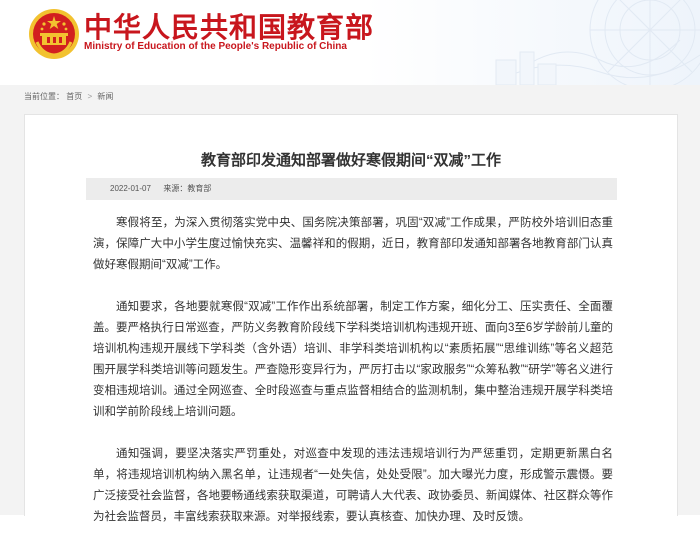  What do you see at coordinates (44, 96) in the screenshot?
I see `breadcrumb-label: 当前位置：` at bounding box center [44, 96].